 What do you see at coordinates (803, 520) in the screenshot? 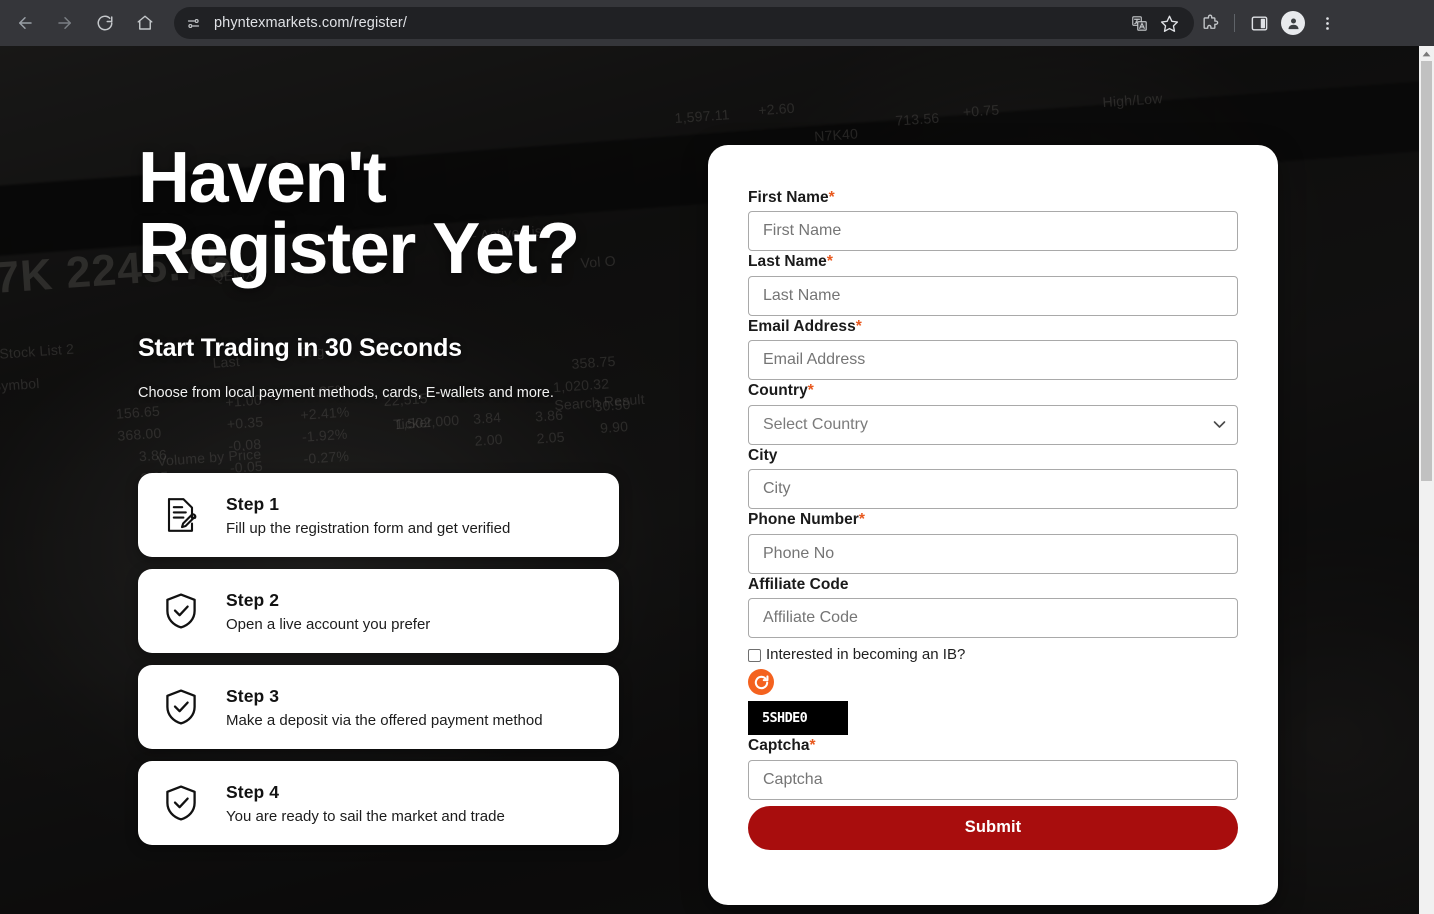
I see `label-text: Phone Number` at bounding box center [803, 520].